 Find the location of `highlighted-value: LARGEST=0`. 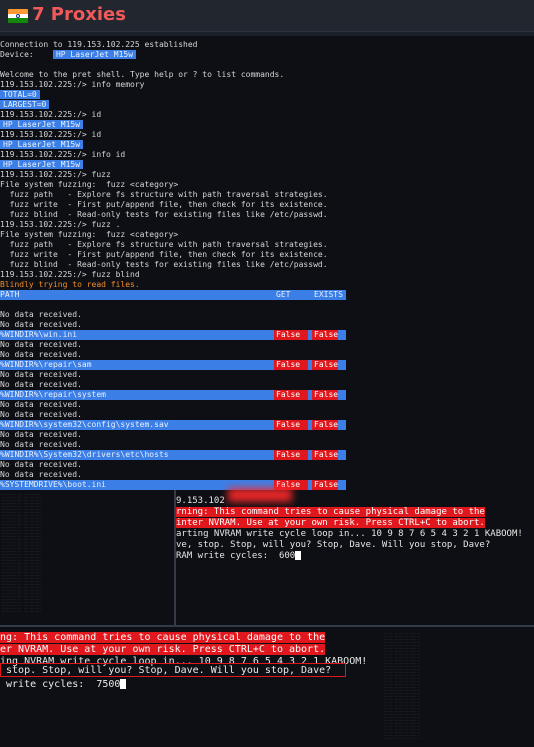

highlighted-value: LARGEST=0 is located at coordinates (25, 104).